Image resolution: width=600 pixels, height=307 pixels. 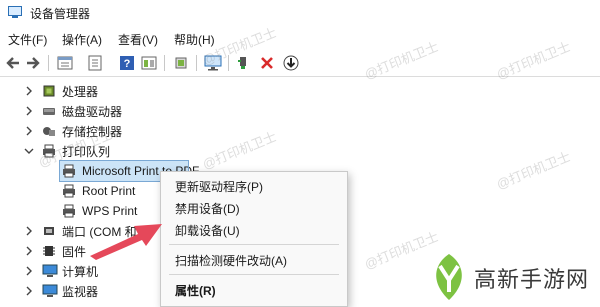 What do you see at coordinates (13, 63) in the screenshot?
I see `back-arrow-icon` at bounding box center [13, 63].